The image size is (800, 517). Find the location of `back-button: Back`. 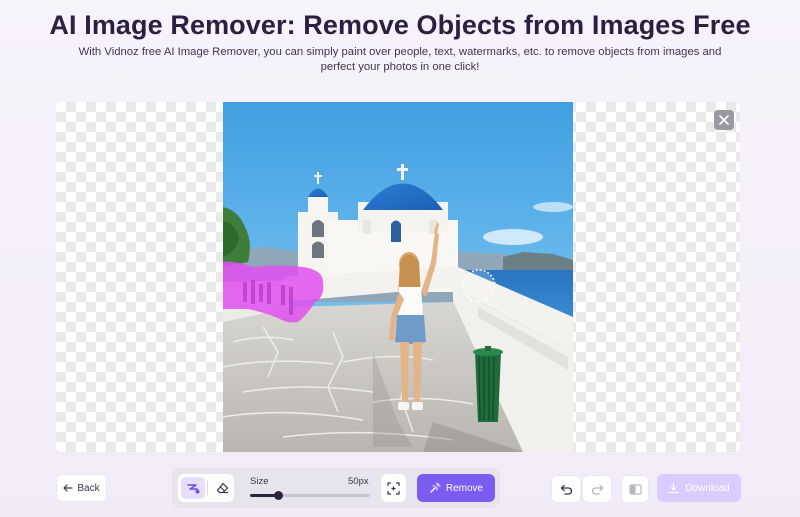

back-button: Back is located at coordinates (81, 488).